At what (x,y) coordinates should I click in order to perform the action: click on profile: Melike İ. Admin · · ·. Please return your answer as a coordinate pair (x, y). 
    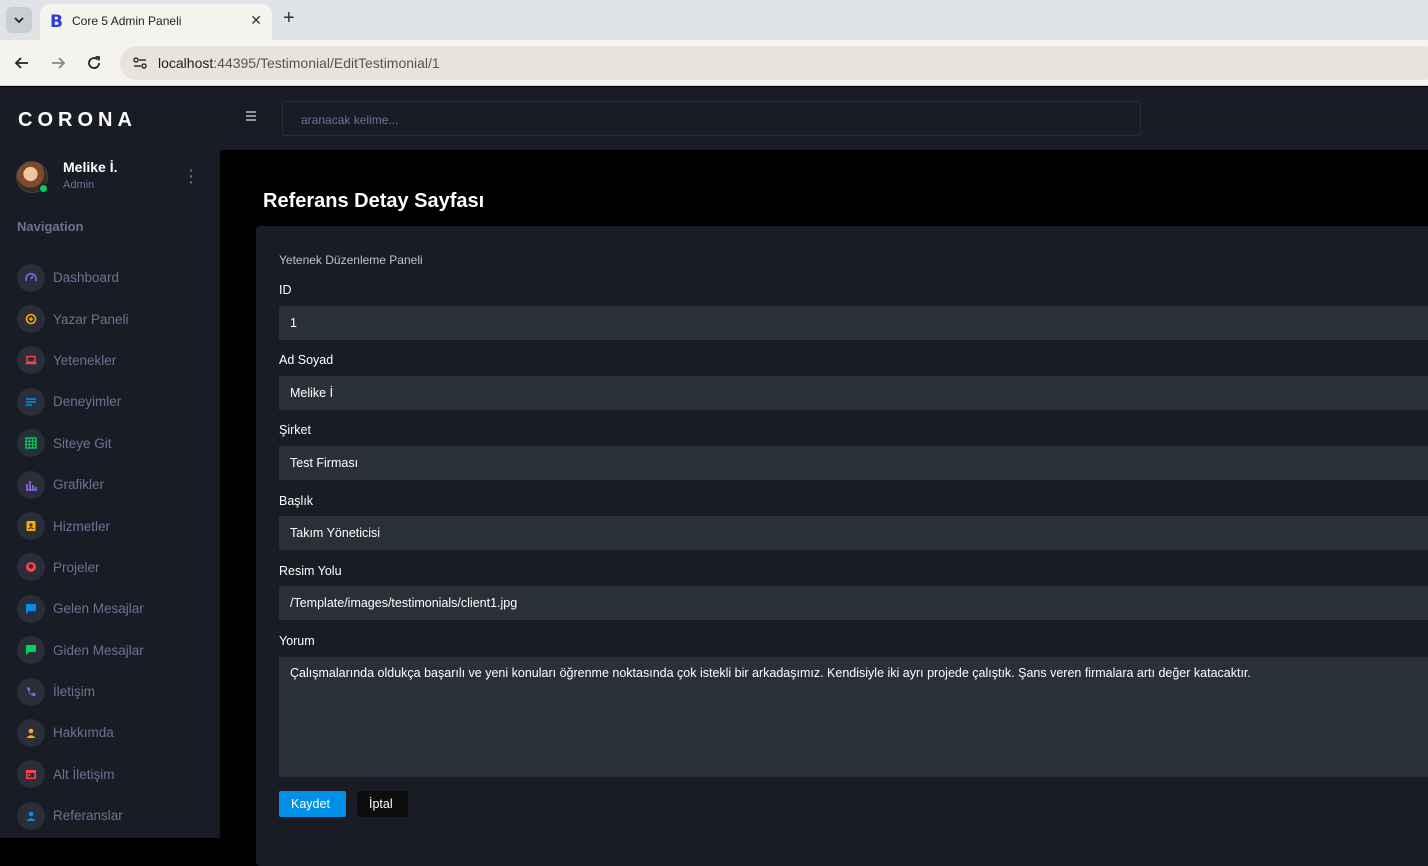
    Looking at the image, I should click on (111, 179).